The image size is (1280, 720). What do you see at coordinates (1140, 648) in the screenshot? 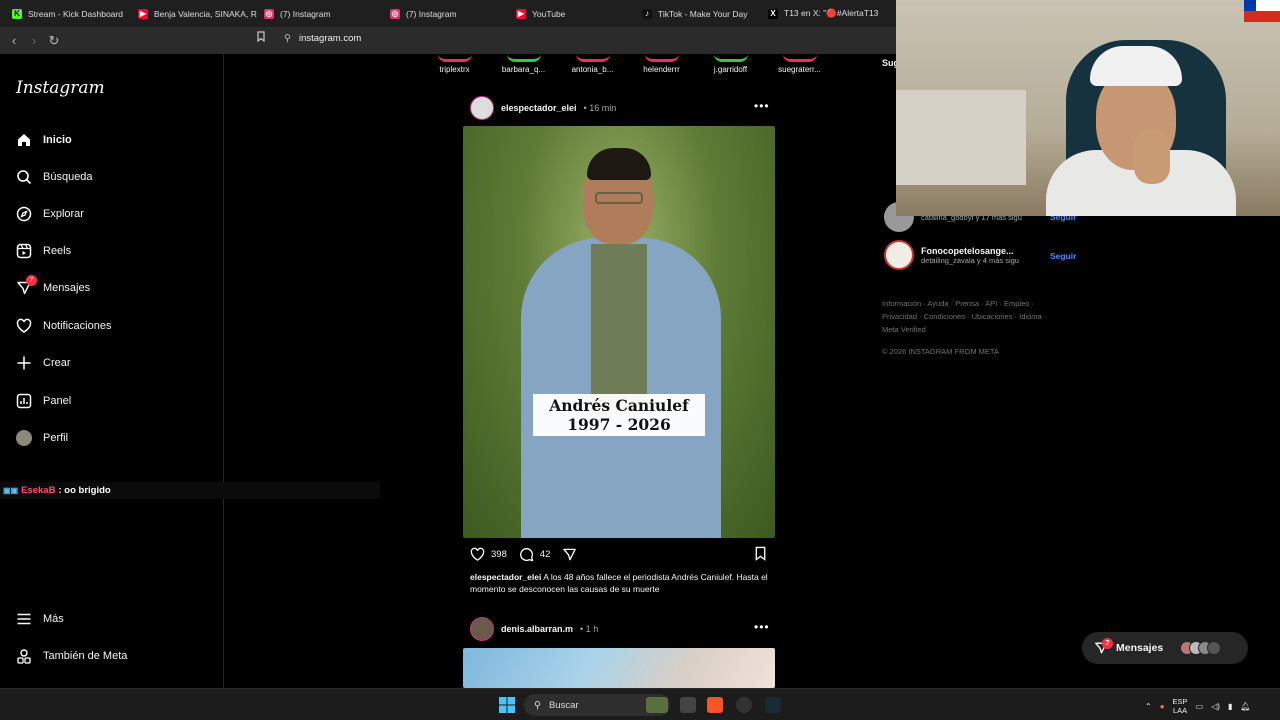
I see `messages-label: Mensajes` at bounding box center [1140, 648].